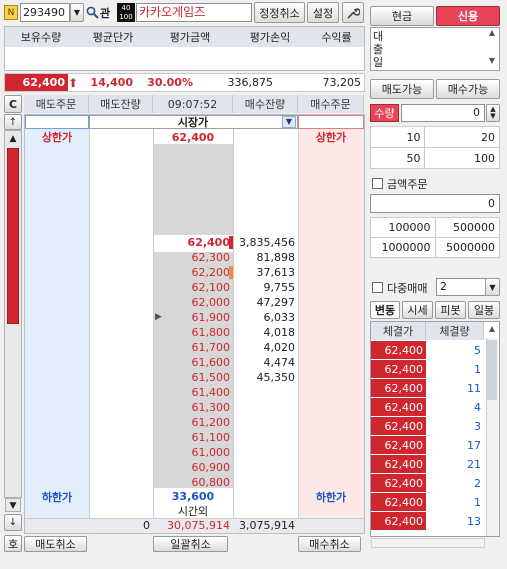  I want to click on price-row-9: 61,500, so click(193, 377).